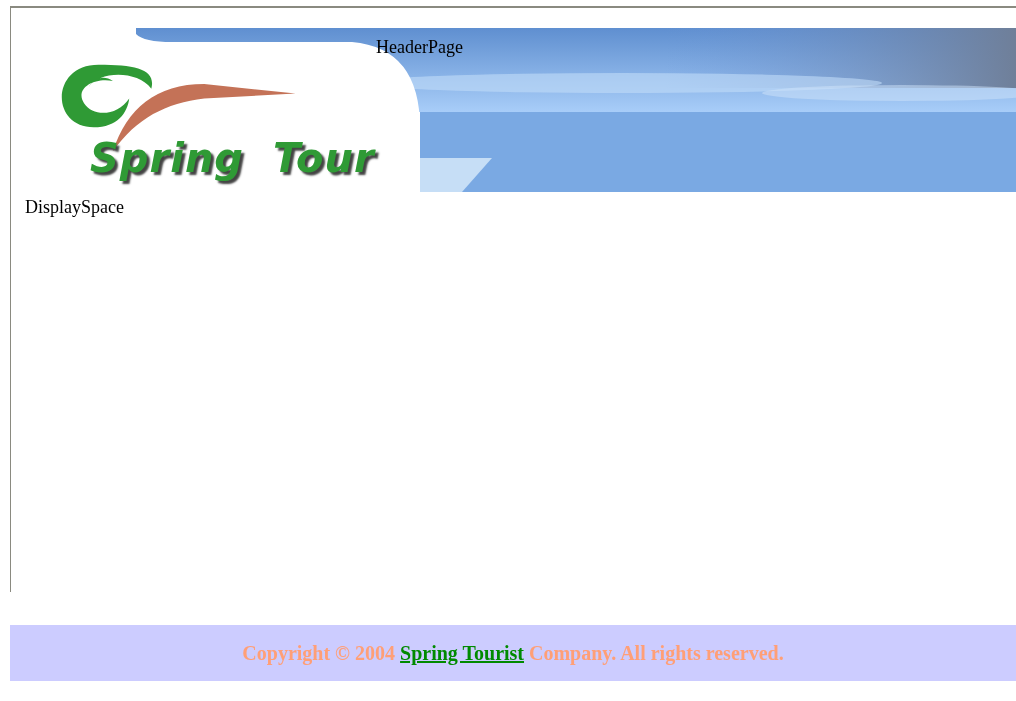 The image size is (1016, 701). What do you see at coordinates (419, 47) in the screenshot?
I see `header-label: HeaderPage` at bounding box center [419, 47].